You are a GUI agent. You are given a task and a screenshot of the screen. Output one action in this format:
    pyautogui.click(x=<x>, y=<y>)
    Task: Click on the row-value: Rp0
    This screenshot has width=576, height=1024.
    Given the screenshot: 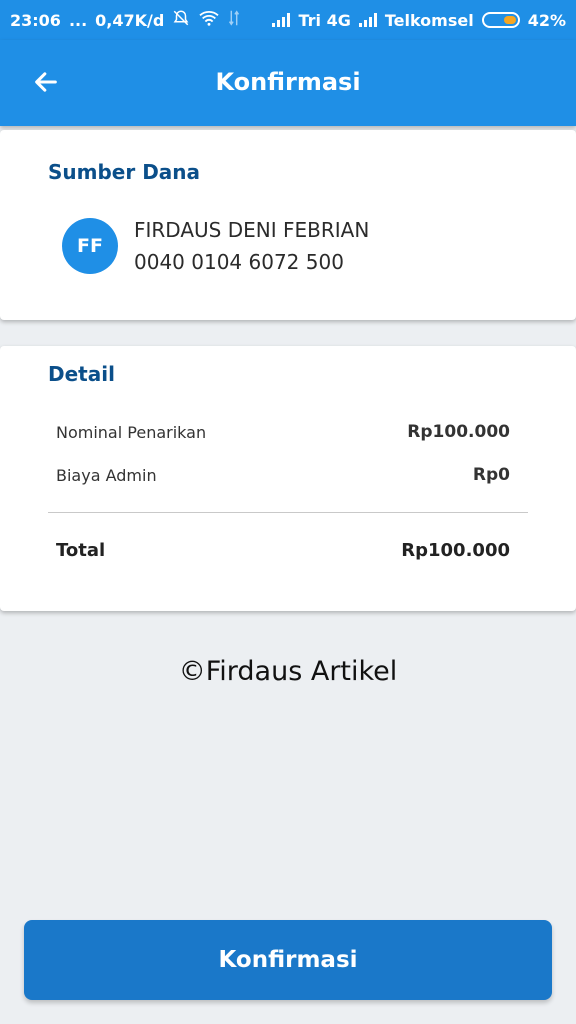 What is the action you would take?
    pyautogui.click(x=491, y=475)
    